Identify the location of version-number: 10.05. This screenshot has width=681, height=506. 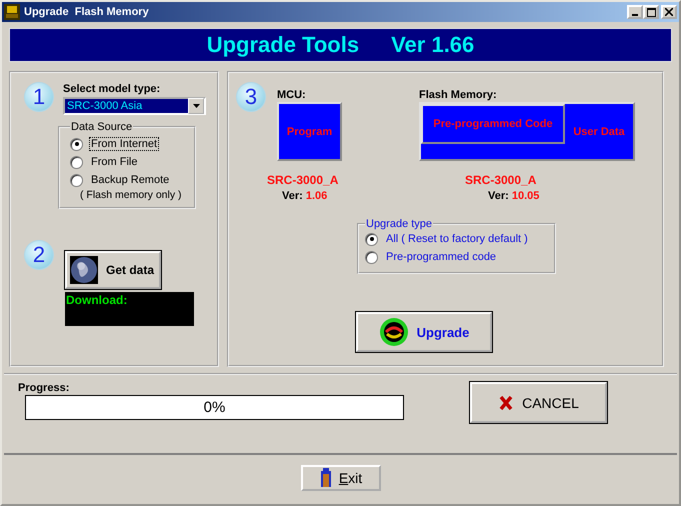
(526, 196).